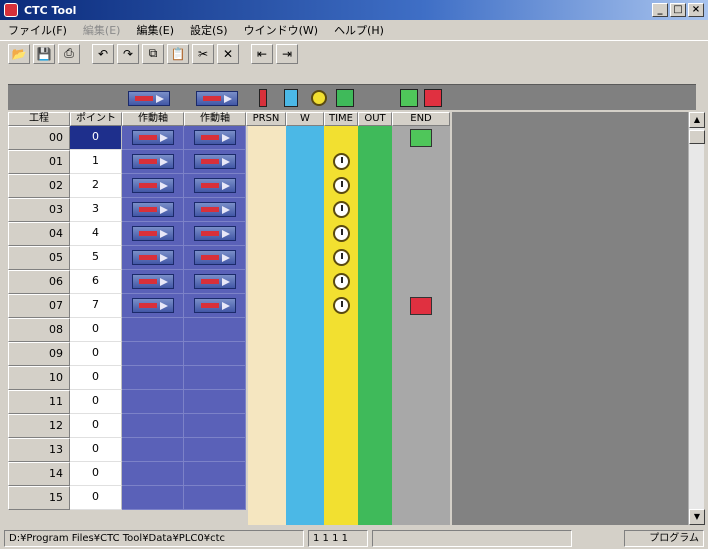  I want to click on cut-icon: ✂, so click(203, 53).